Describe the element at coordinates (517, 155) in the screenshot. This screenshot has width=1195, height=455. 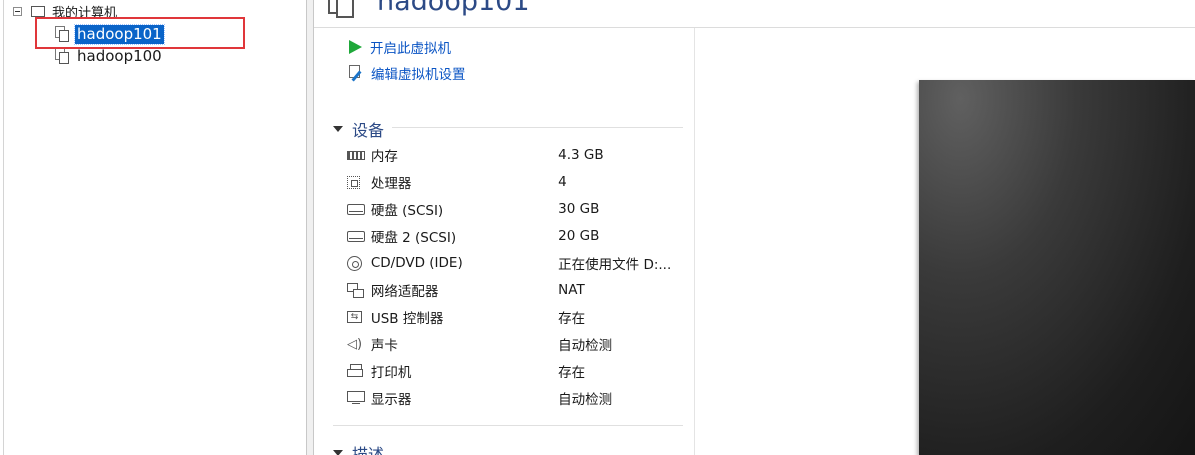
I see `device-row-memory: 内存 4.3 GB` at that location.